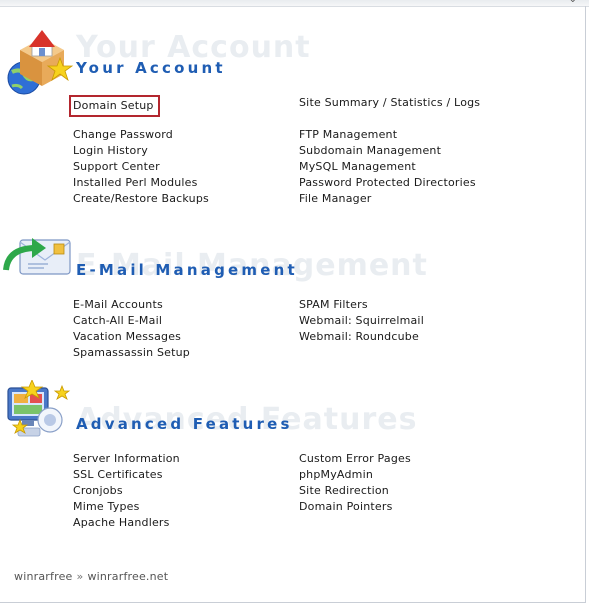 The height and width of the screenshot is (603, 589). What do you see at coordinates (37, 256) in the screenshot?
I see `envelope-arrow-icon` at bounding box center [37, 256].